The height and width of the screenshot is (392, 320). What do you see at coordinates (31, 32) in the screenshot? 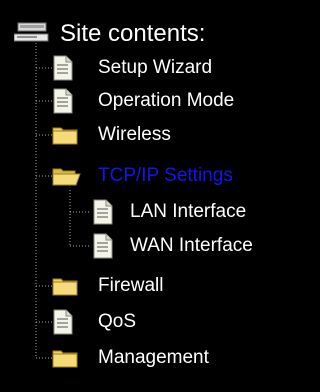
I see `computer-icon` at bounding box center [31, 32].